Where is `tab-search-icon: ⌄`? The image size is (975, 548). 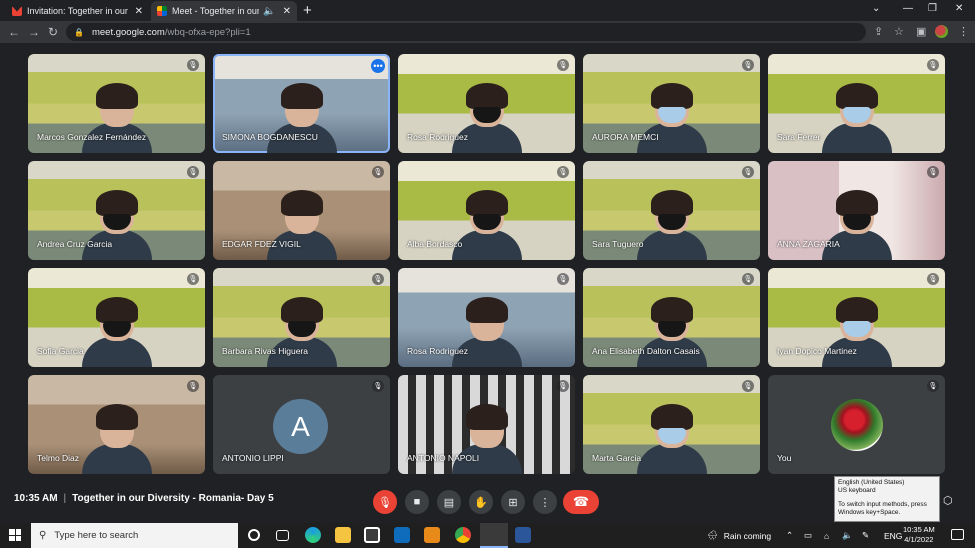 tab-search-icon: ⌄ is located at coordinates (876, 8).